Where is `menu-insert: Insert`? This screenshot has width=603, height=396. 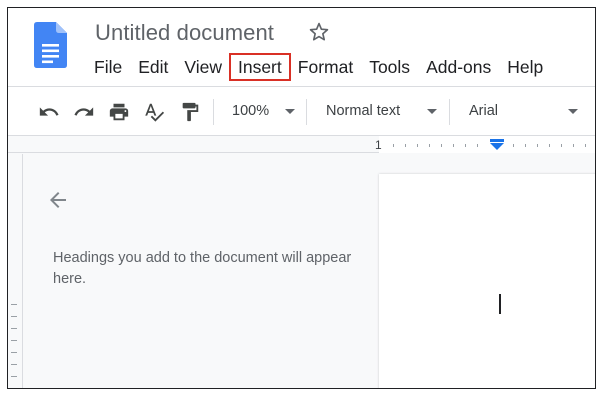 menu-insert: Insert is located at coordinates (259, 67).